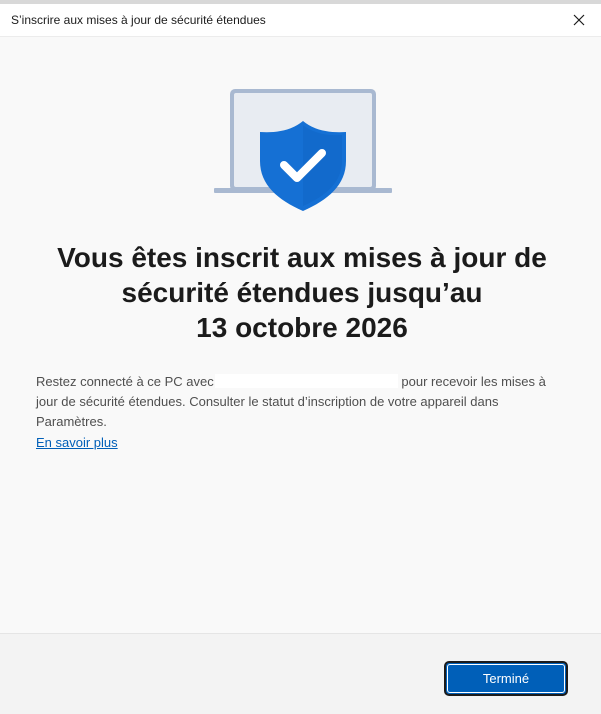 The width and height of the screenshot is (601, 714). I want to click on learn-more-link: En savoir plus, so click(77, 443).